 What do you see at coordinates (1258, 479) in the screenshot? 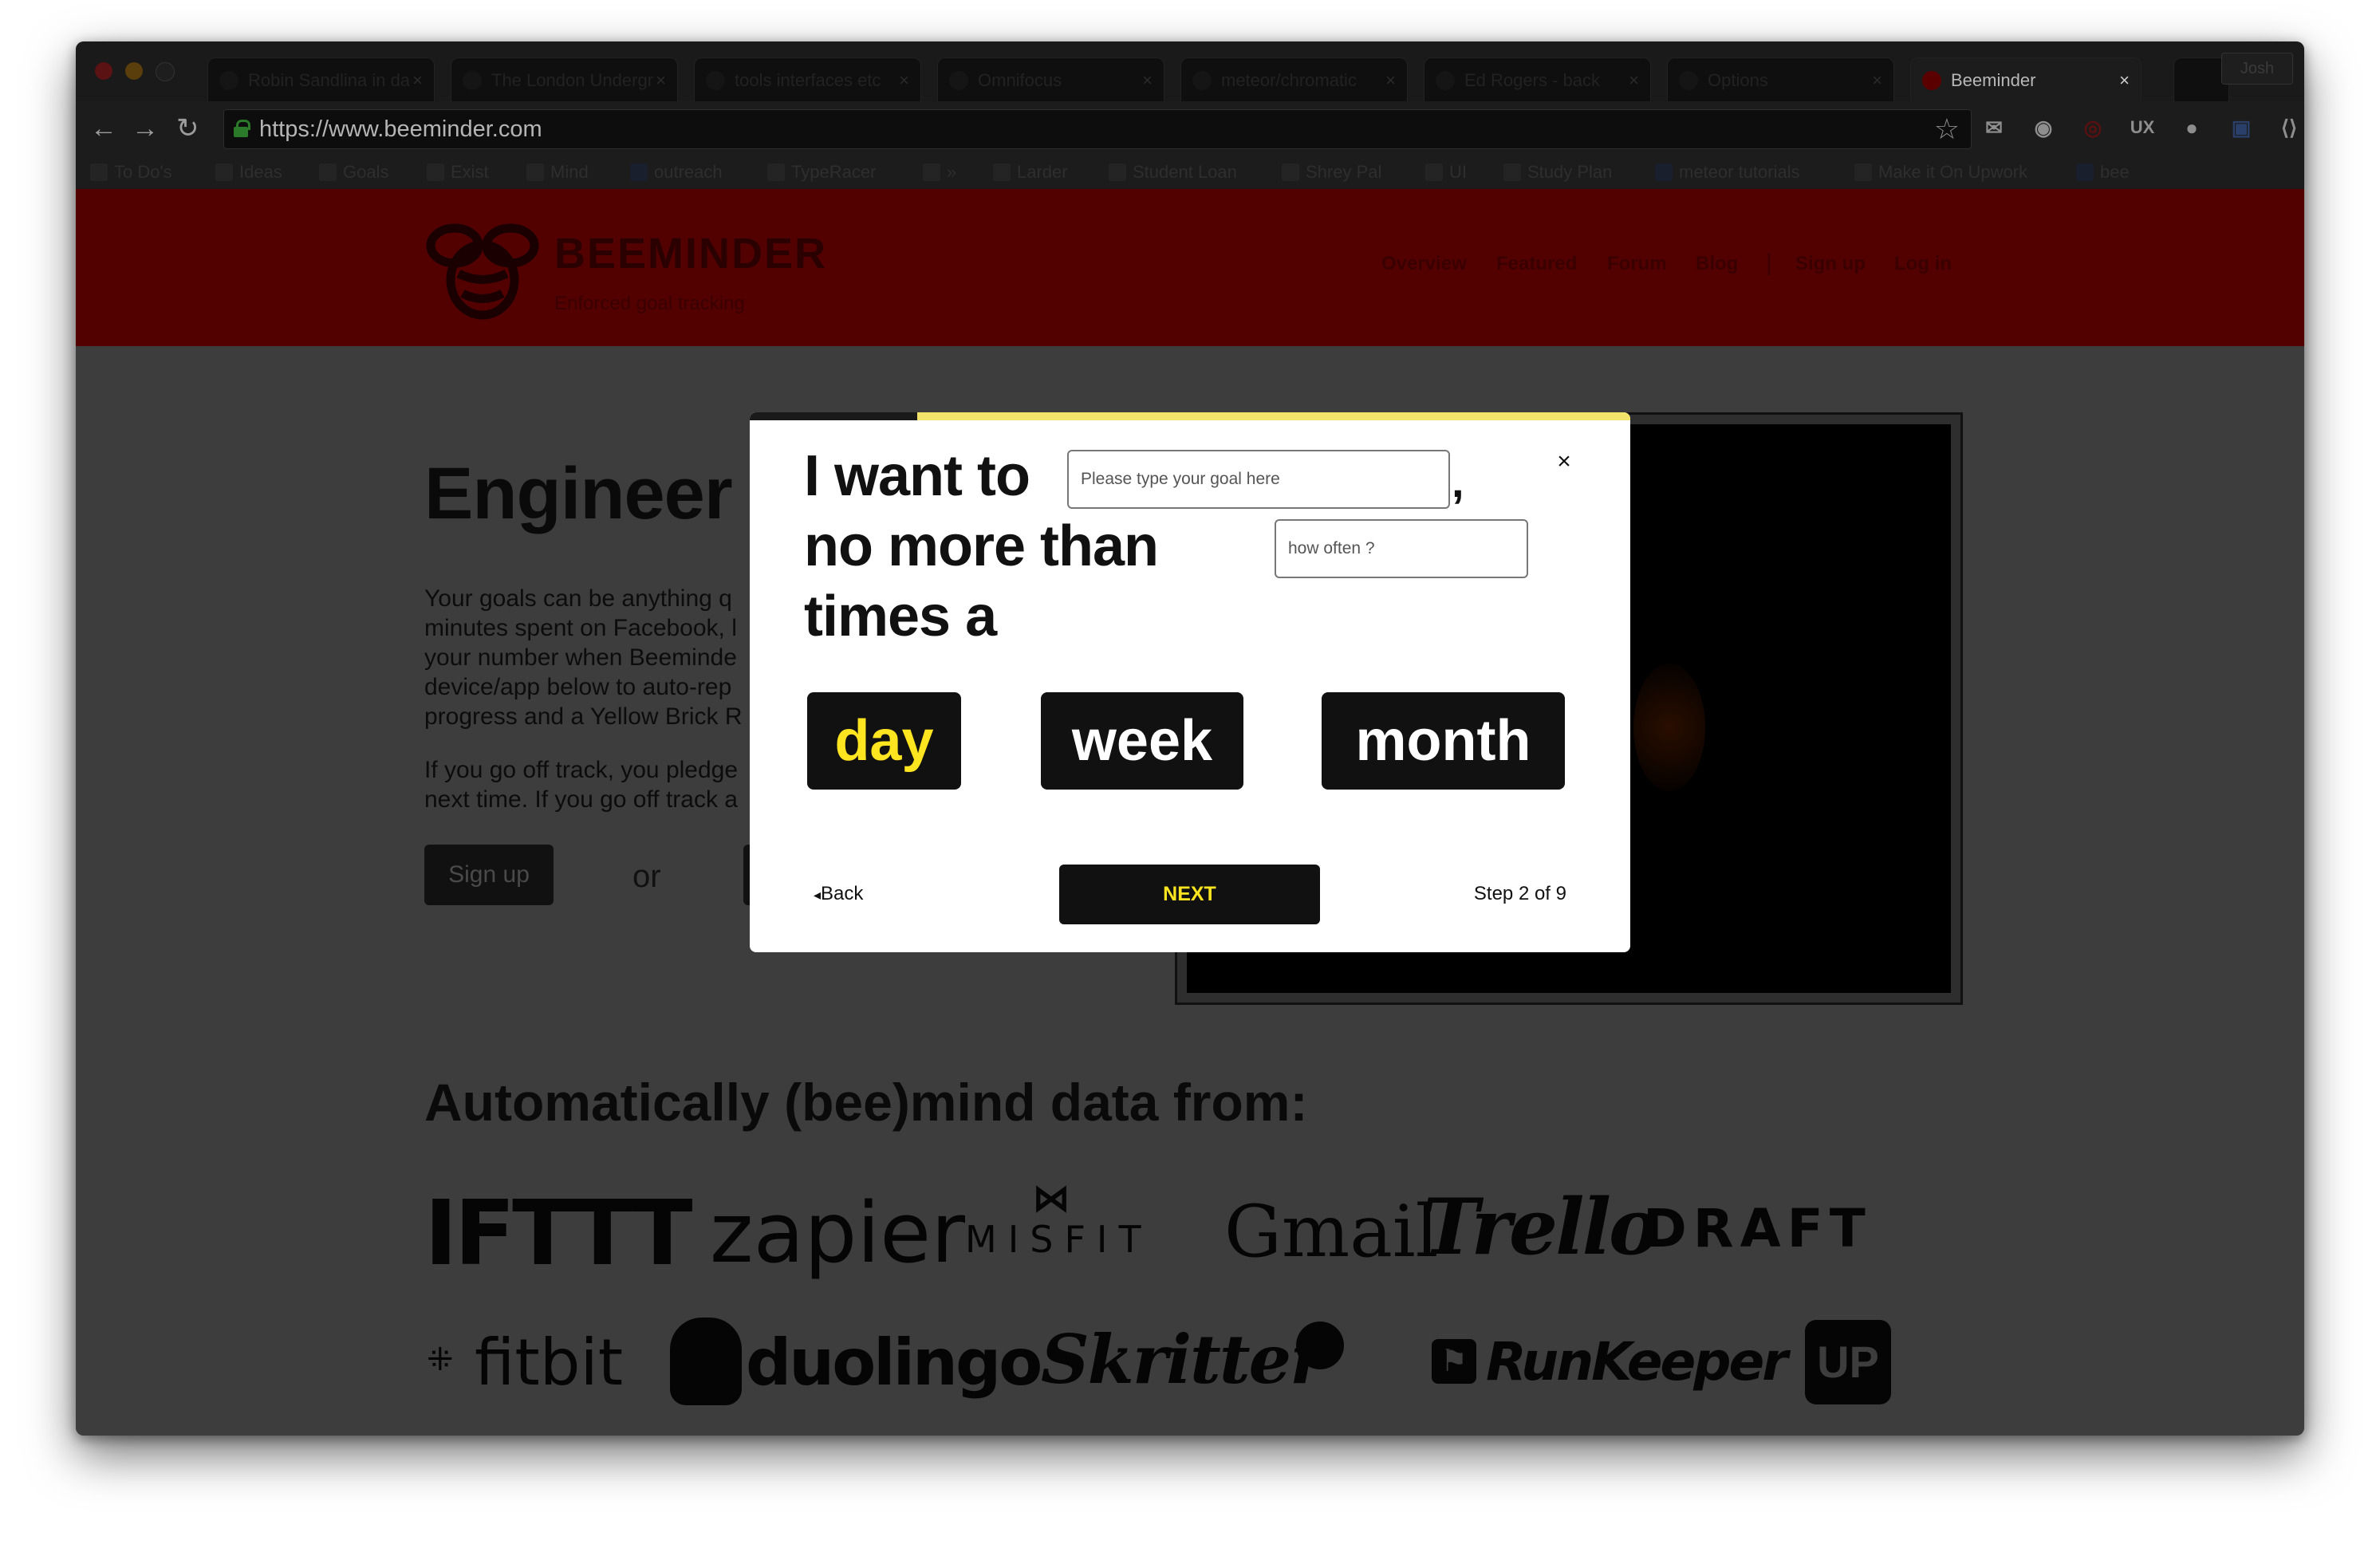
I see `goal-input` at bounding box center [1258, 479].